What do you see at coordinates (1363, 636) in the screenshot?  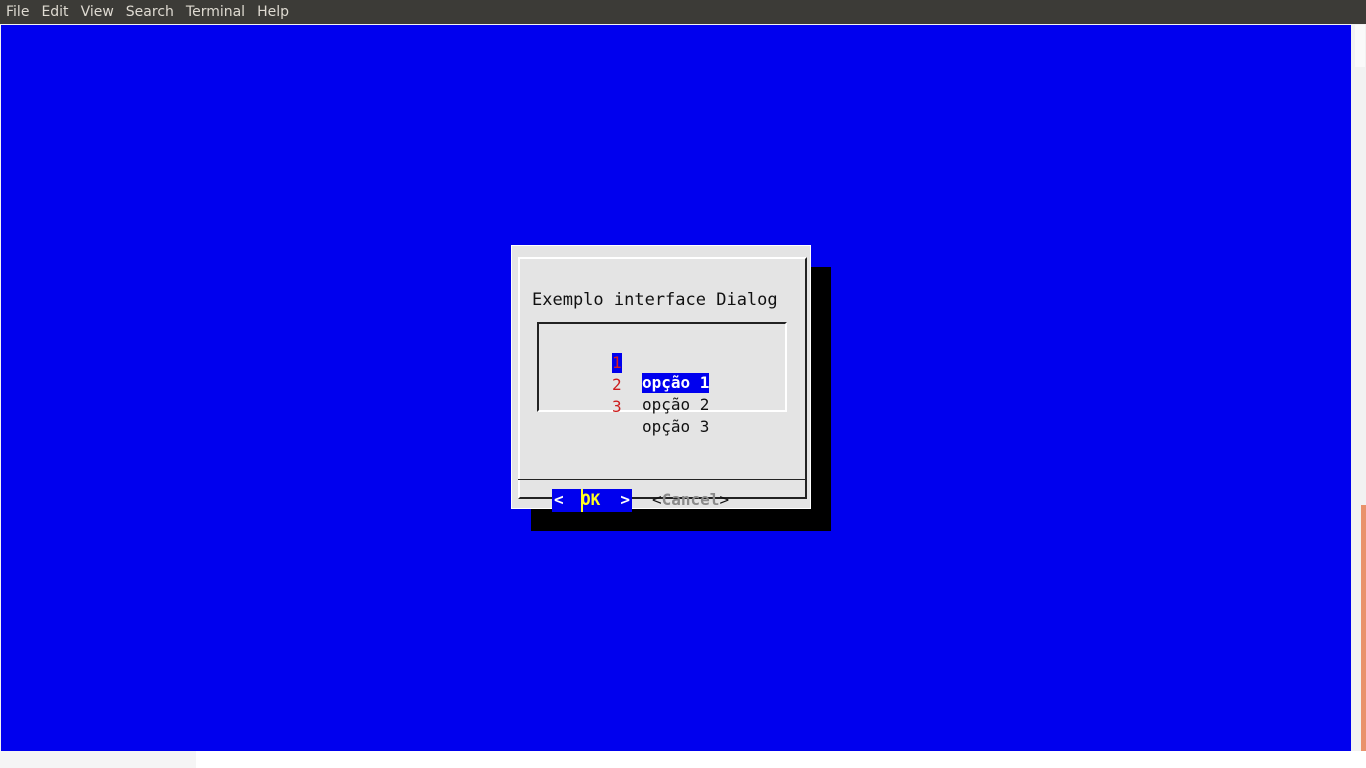 I see `scrollbar-thumb` at bounding box center [1363, 636].